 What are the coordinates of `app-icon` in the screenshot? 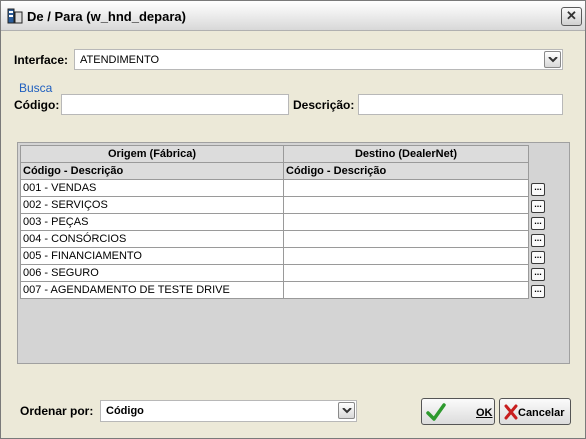 It's located at (15, 16).